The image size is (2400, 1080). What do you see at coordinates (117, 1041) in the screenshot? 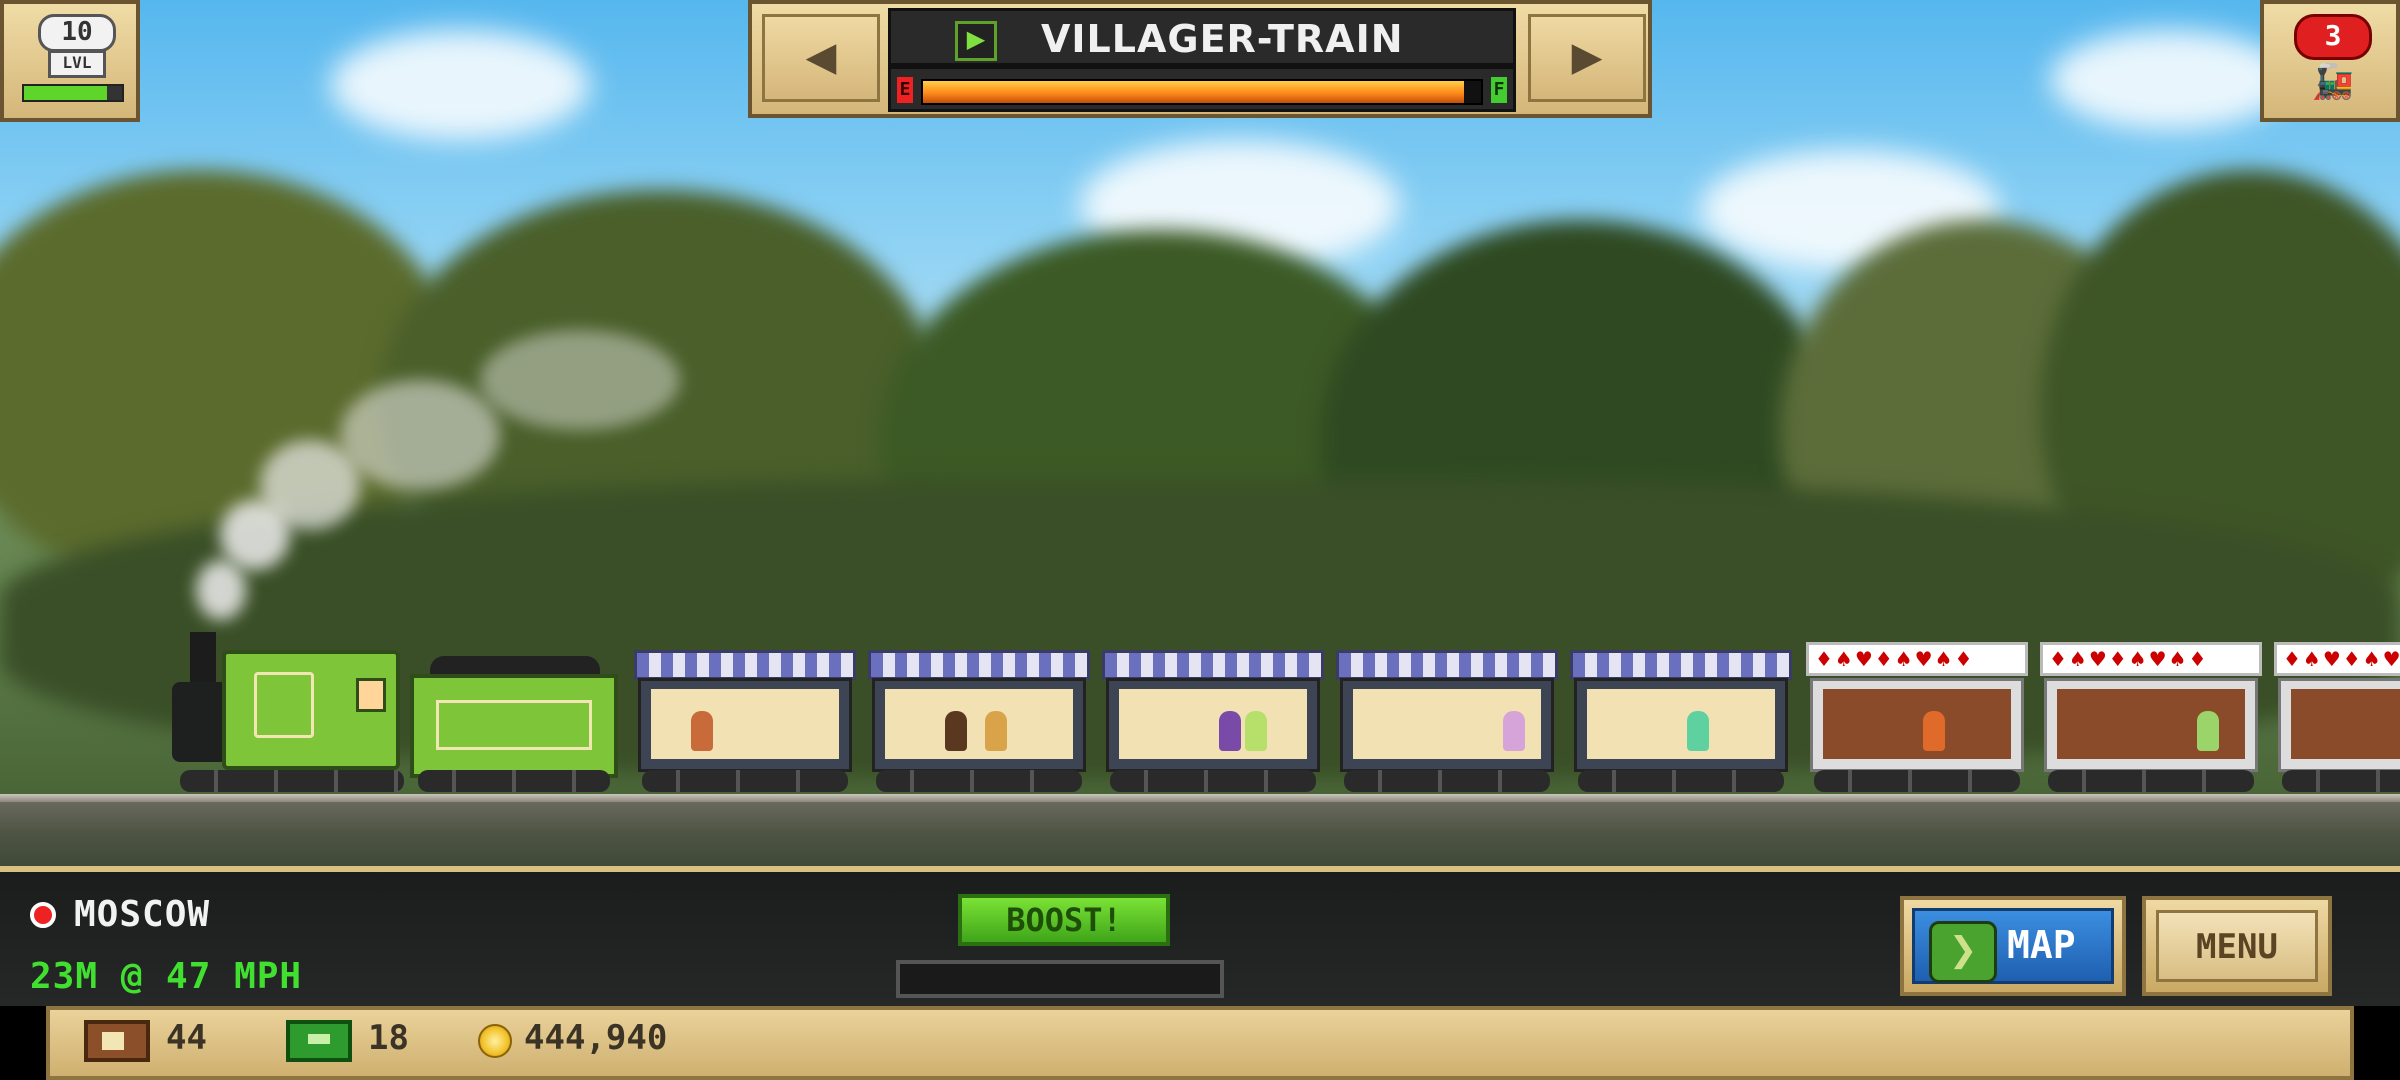
I see `crate-icon` at bounding box center [117, 1041].